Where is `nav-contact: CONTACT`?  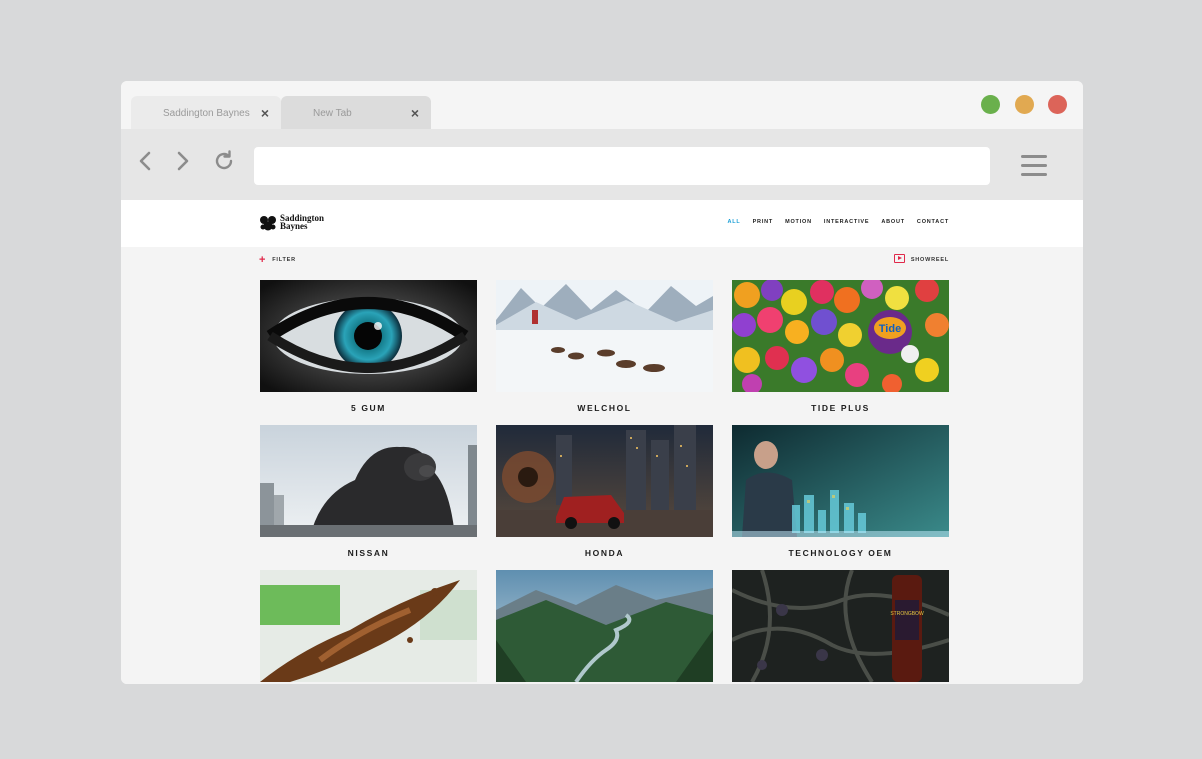
nav-contact: CONTACT is located at coordinates (933, 222).